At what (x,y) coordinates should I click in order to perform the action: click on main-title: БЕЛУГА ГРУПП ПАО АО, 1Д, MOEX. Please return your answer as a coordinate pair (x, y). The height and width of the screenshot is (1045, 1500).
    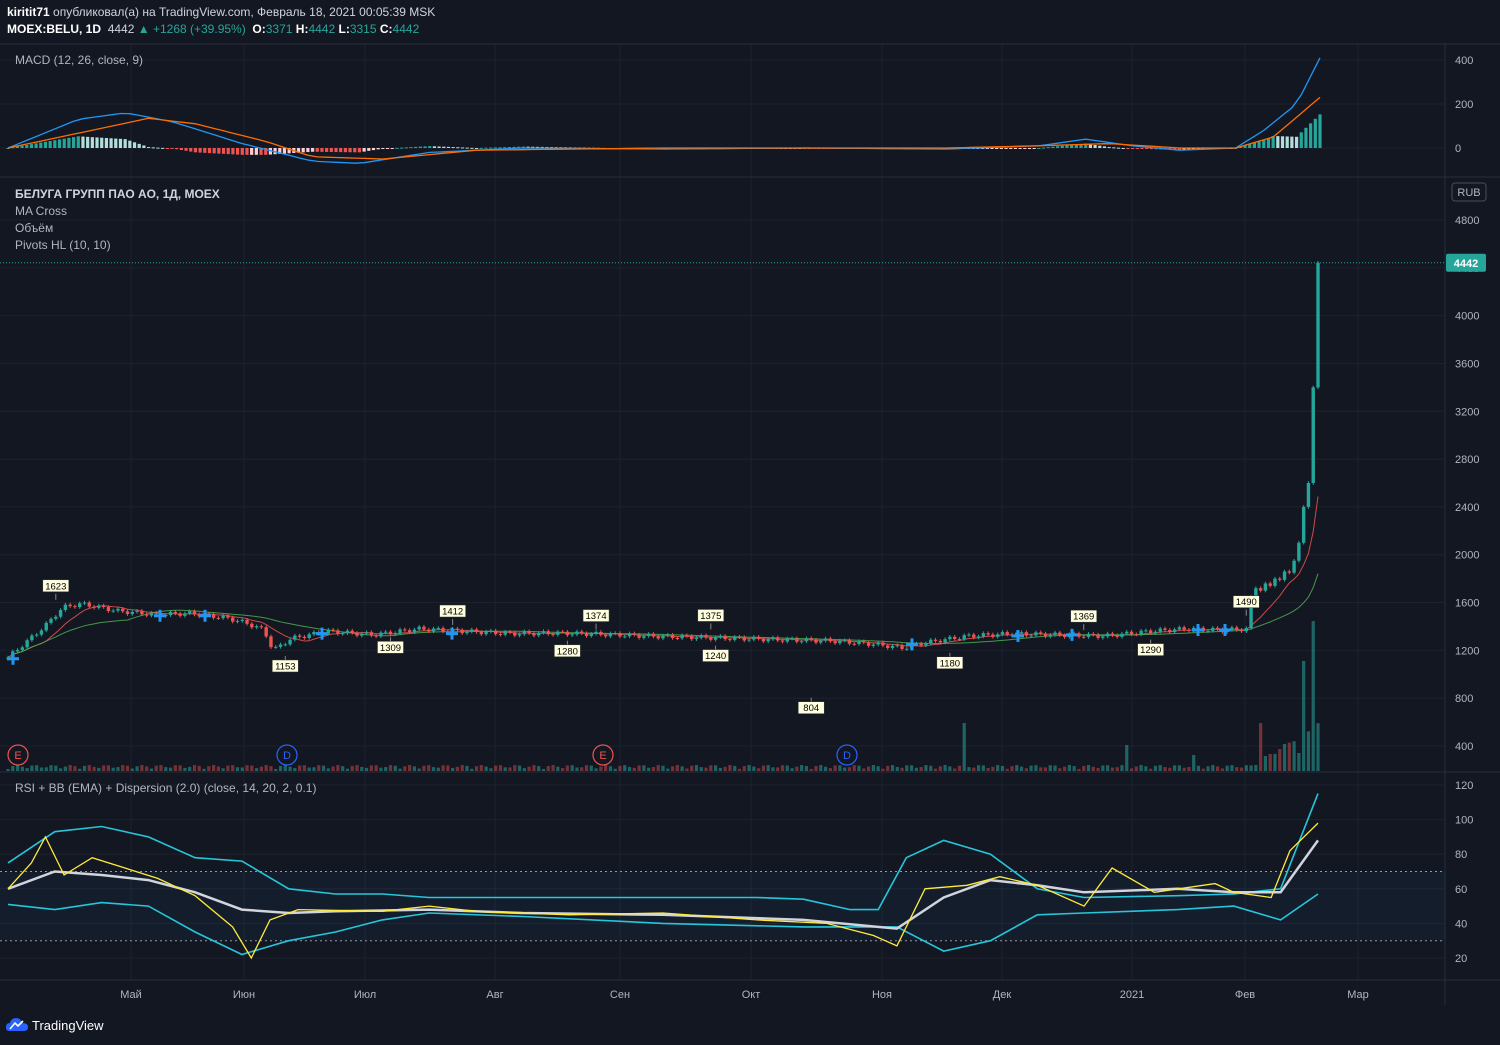
    Looking at the image, I should click on (117, 194).